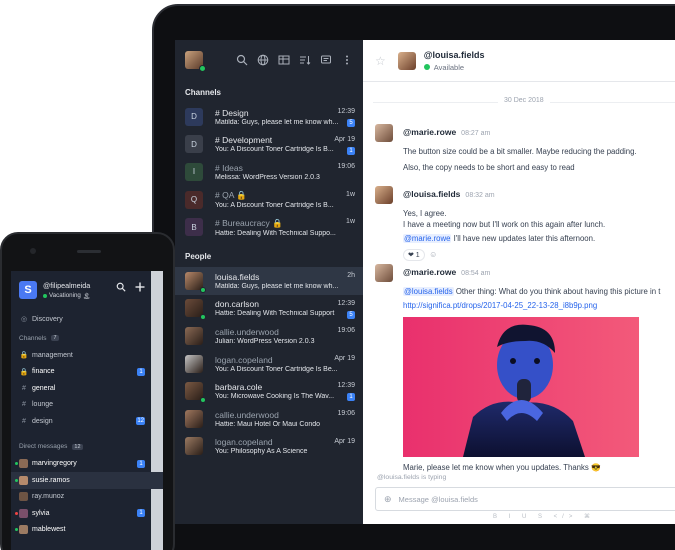 This screenshot has width=675, height=550. What do you see at coordinates (284, 60) in the screenshot?
I see `grid-icon` at bounding box center [284, 60].